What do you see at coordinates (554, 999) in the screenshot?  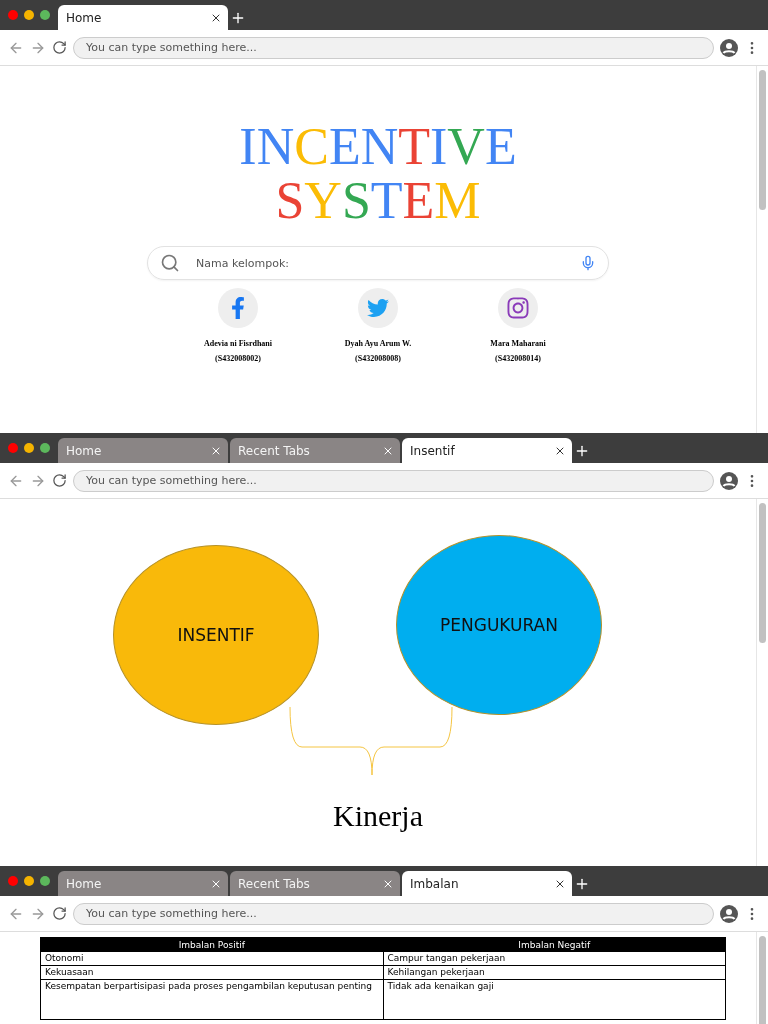 I see `table-cell: Tidak ada kenaikan gaji` at bounding box center [554, 999].